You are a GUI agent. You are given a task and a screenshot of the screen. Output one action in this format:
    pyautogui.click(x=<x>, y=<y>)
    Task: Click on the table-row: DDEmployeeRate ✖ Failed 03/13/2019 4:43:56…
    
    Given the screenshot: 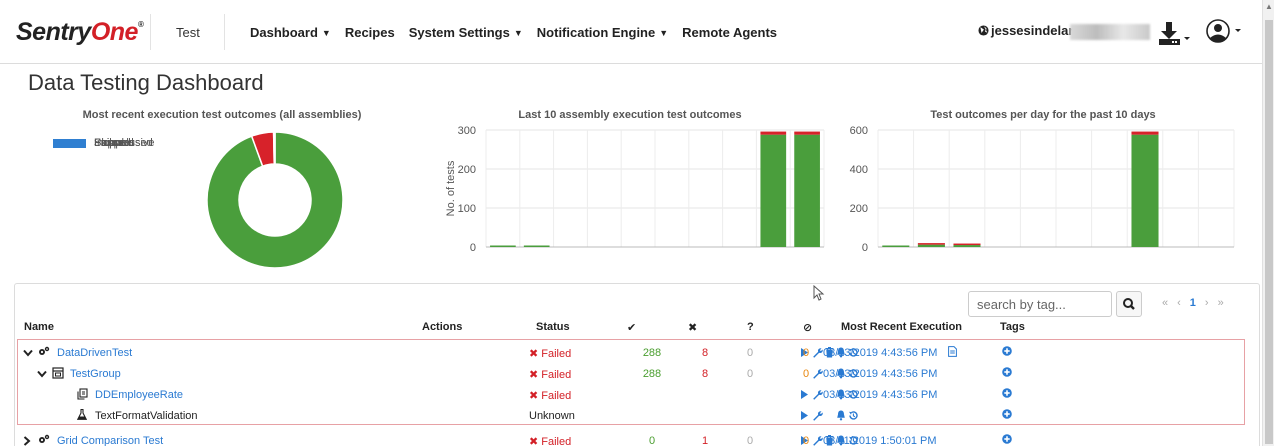 What is the action you would take?
    pyautogui.click(x=632, y=394)
    